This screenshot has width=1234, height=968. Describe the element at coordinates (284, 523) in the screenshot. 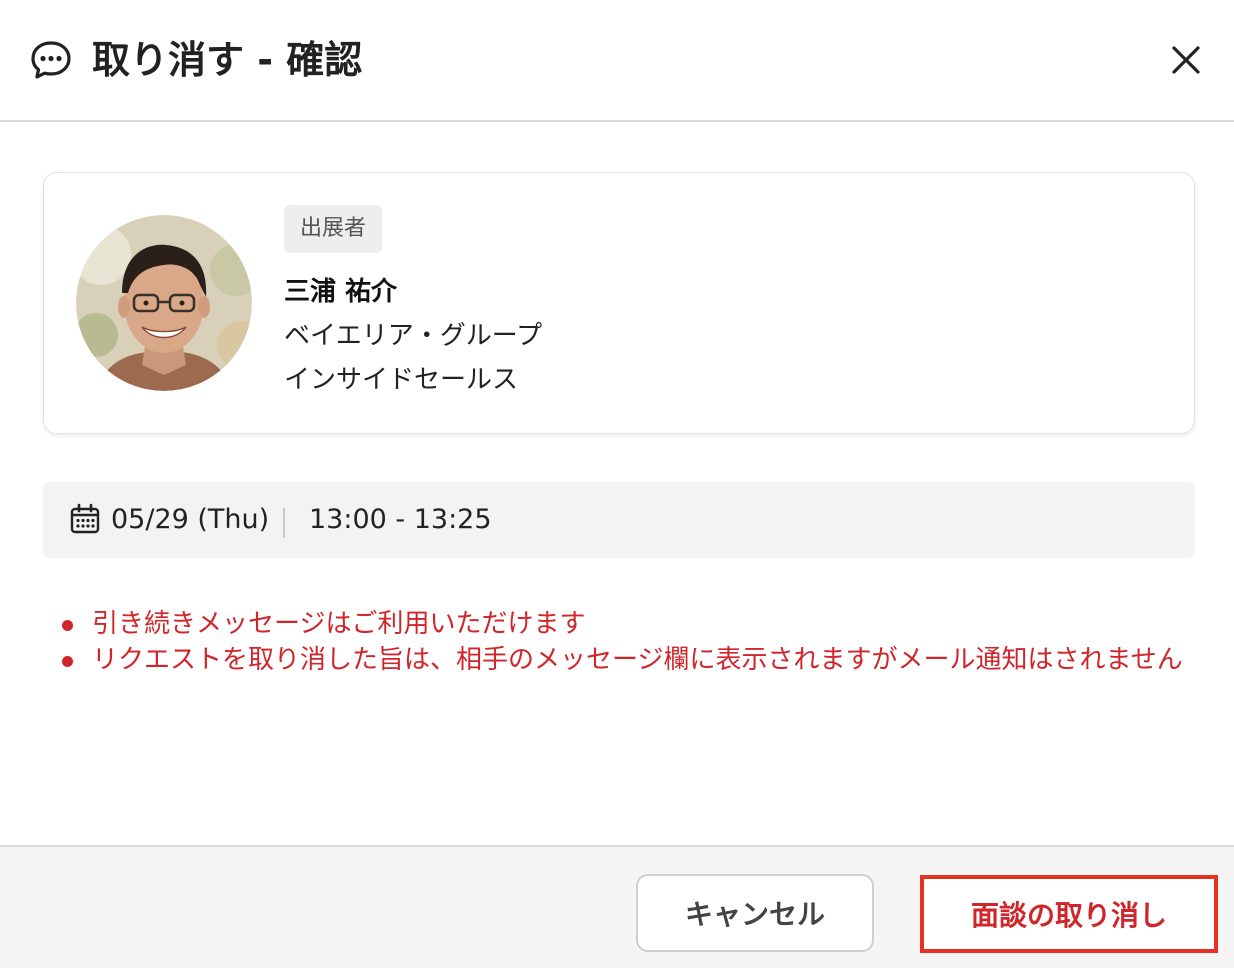

I see `schedule-divider` at that location.